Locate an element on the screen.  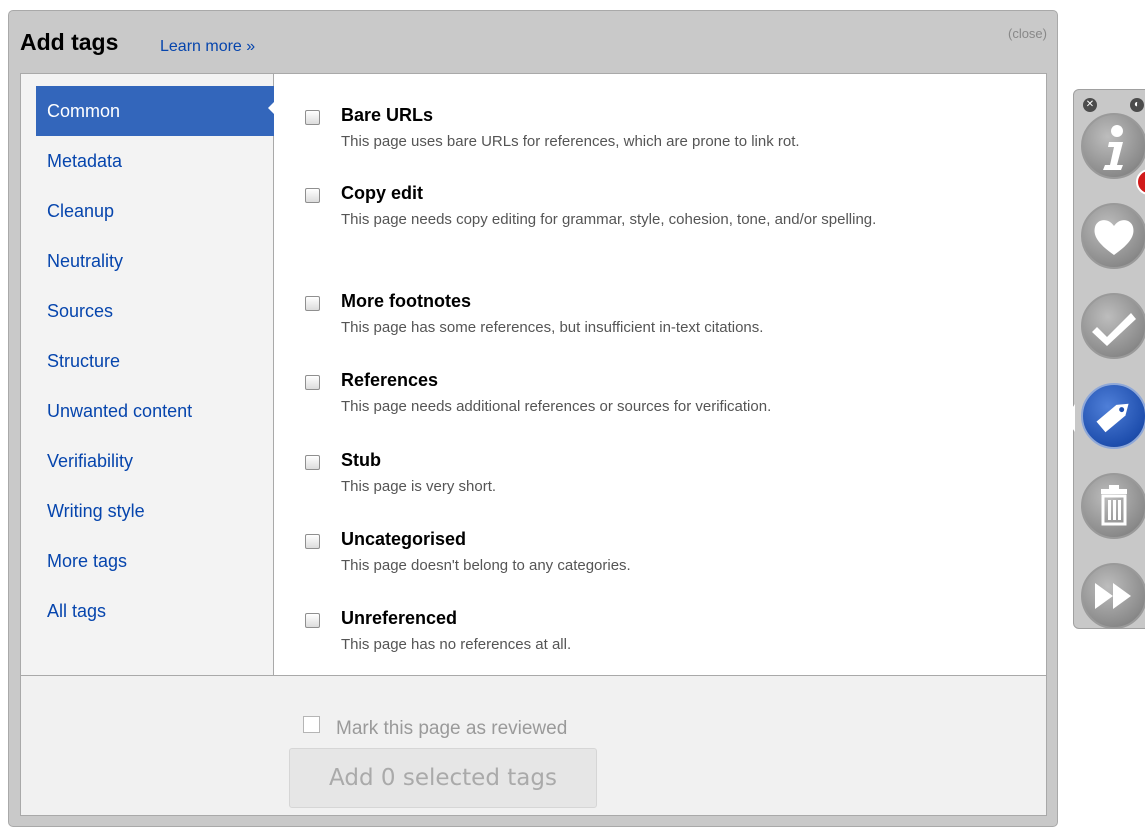
tag-title: Stub is located at coordinates (361, 460).